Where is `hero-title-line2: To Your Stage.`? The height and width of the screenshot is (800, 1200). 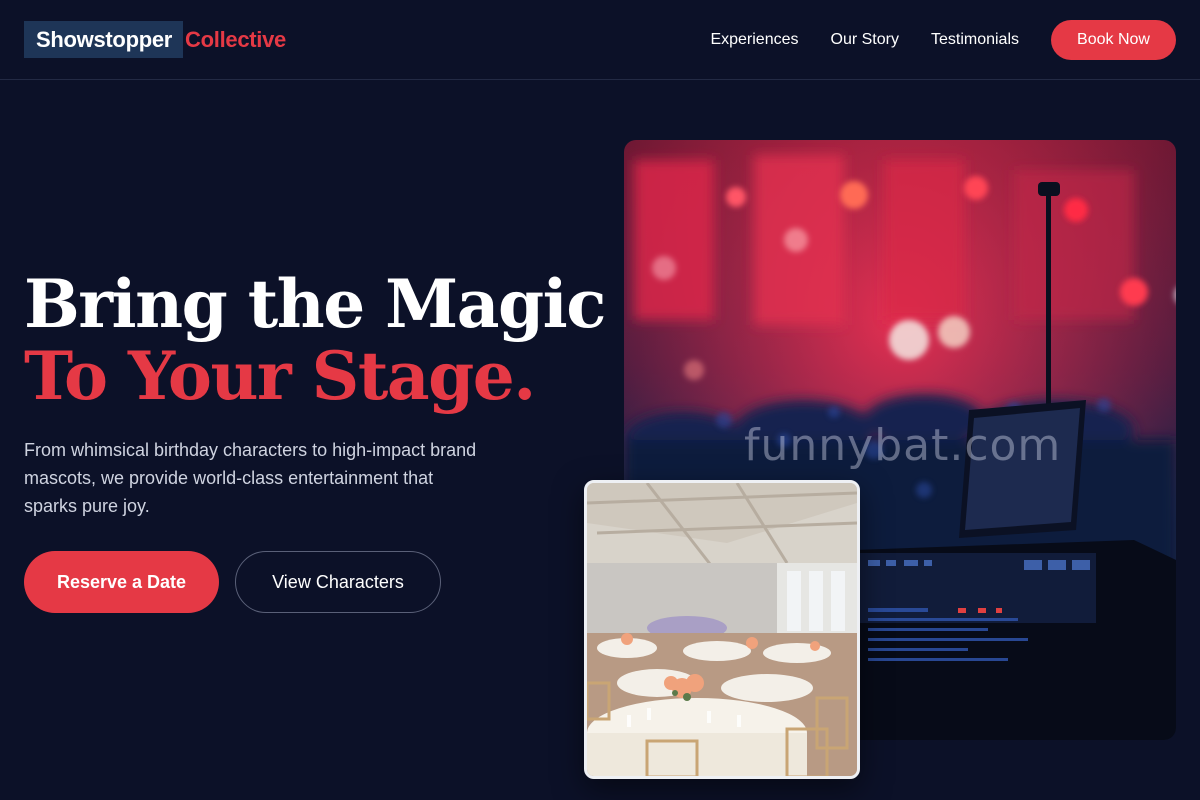
hero-title-line2: To Your Stage. is located at coordinates (280, 376).